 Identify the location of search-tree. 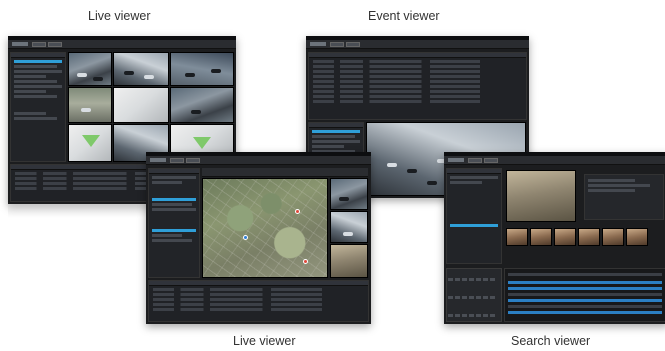
(474, 216).